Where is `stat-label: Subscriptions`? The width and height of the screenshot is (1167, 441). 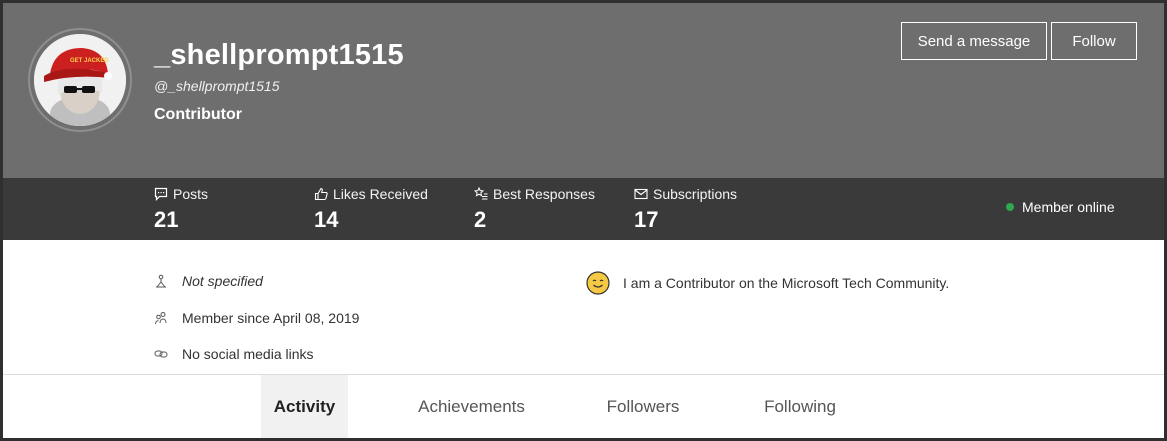
stat-label: Subscriptions is located at coordinates (695, 194).